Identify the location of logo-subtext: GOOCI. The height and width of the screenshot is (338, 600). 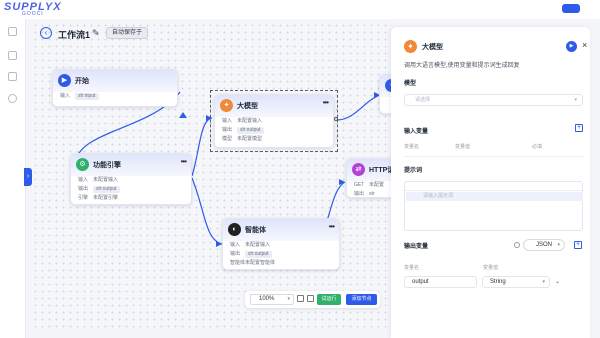
(33, 14).